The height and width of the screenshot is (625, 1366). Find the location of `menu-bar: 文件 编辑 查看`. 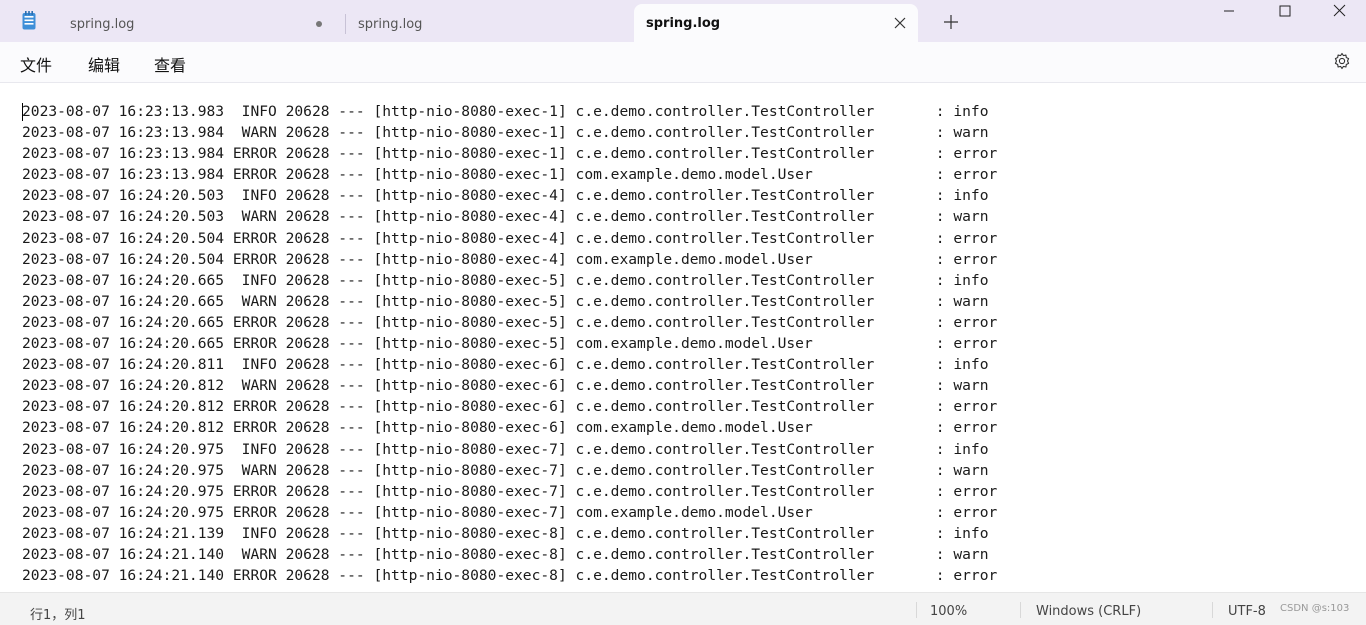

menu-bar: 文件 编辑 查看 is located at coordinates (683, 62).